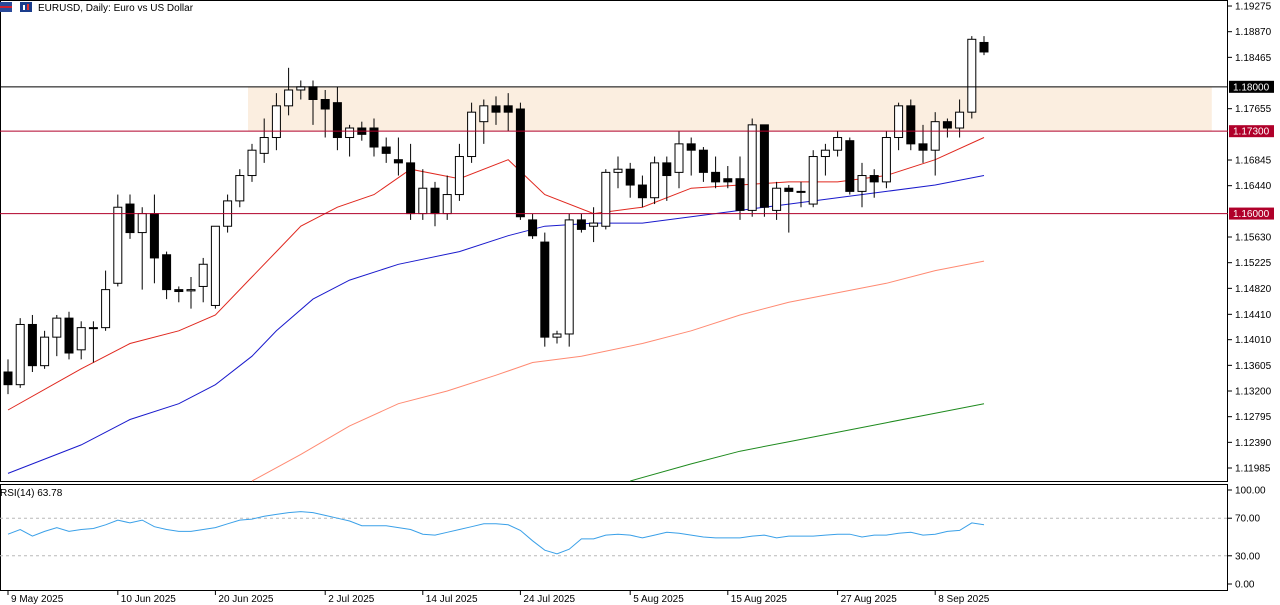 Image resolution: width=1280 pixels, height=605 pixels. I want to click on price-tag-label: 1.16000, so click(1251, 214).